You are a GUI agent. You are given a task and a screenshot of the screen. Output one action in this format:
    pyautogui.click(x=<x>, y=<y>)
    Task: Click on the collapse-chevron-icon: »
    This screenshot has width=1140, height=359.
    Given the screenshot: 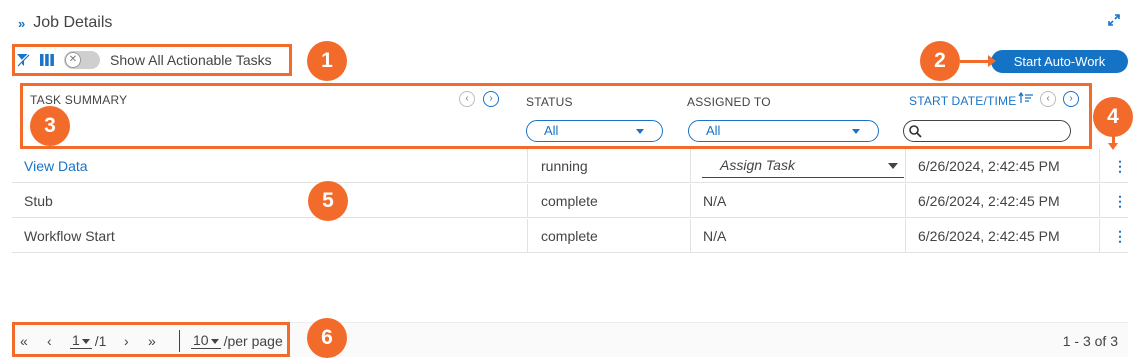 What is the action you would take?
    pyautogui.click(x=21, y=23)
    